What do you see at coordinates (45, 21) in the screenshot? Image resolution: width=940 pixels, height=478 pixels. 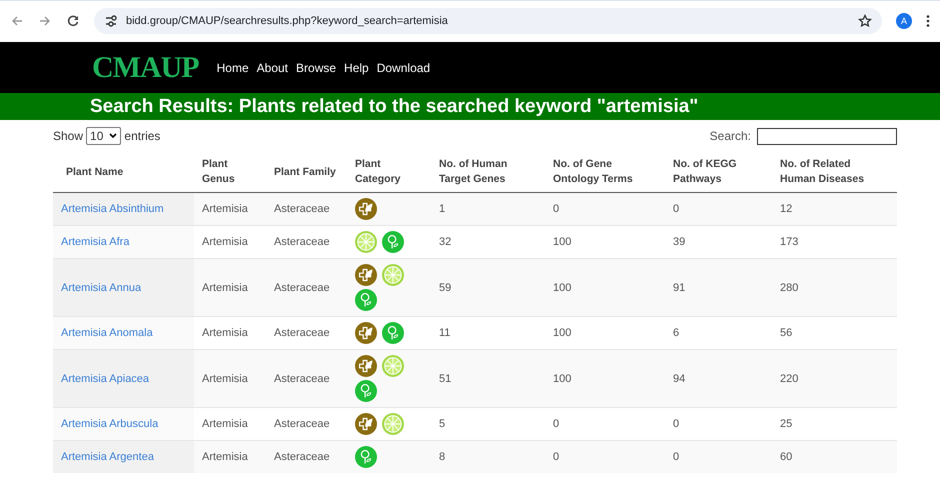 I see `forward-arrow-icon` at bounding box center [45, 21].